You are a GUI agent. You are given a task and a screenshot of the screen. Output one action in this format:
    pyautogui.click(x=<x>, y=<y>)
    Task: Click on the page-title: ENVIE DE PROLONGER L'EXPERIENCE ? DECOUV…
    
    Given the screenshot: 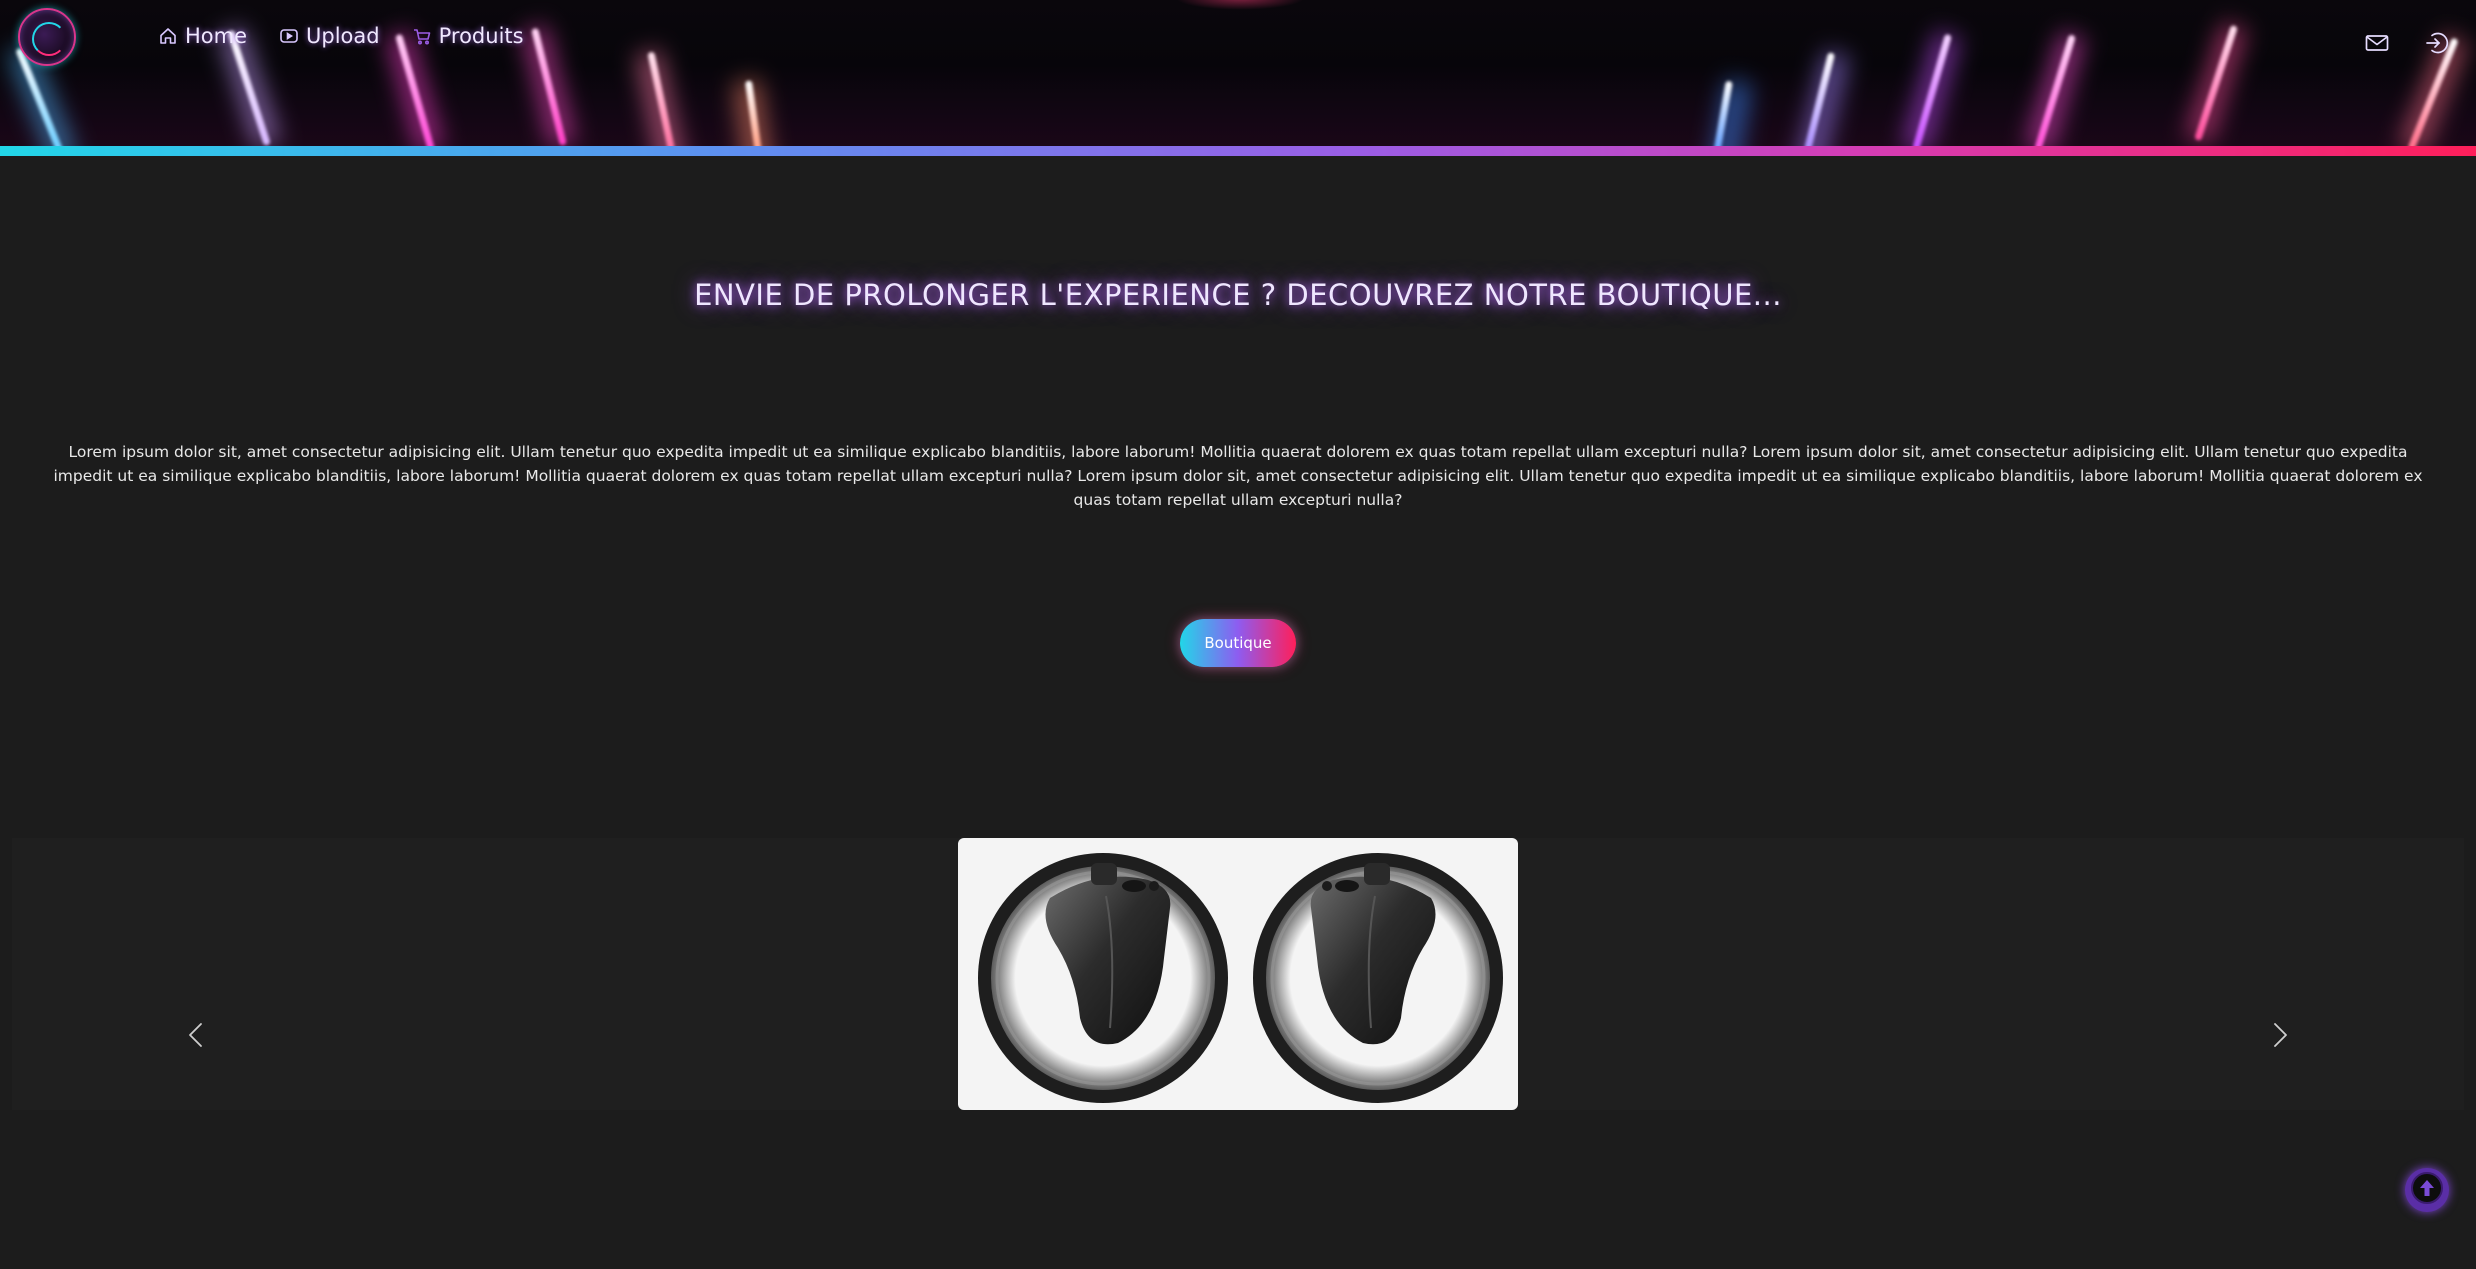 What is the action you would take?
    pyautogui.click(x=1238, y=295)
    